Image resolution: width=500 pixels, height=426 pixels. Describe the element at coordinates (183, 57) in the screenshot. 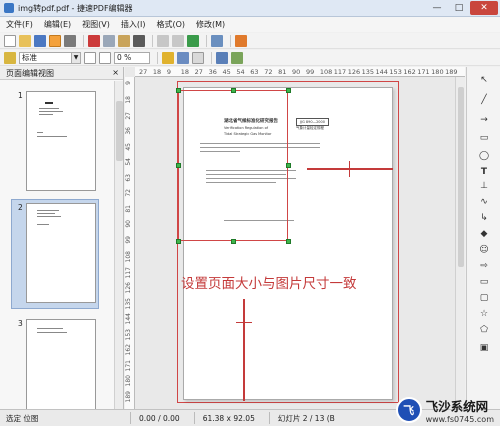

I see `arrange-icon` at that location.